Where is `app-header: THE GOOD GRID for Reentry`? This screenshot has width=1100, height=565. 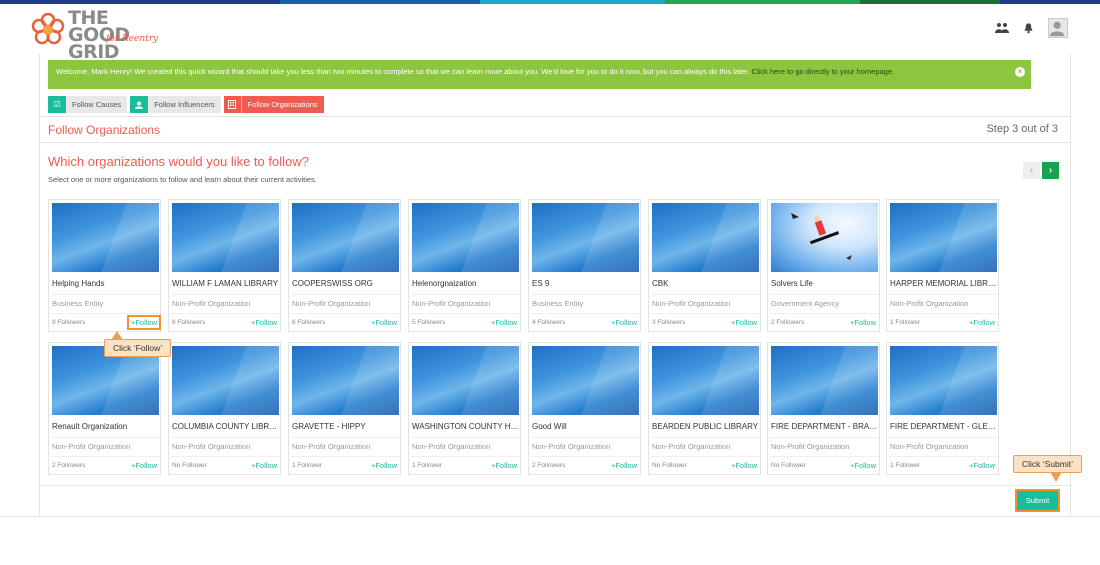 app-header: THE GOOD GRID for Reentry is located at coordinates (550, 33).